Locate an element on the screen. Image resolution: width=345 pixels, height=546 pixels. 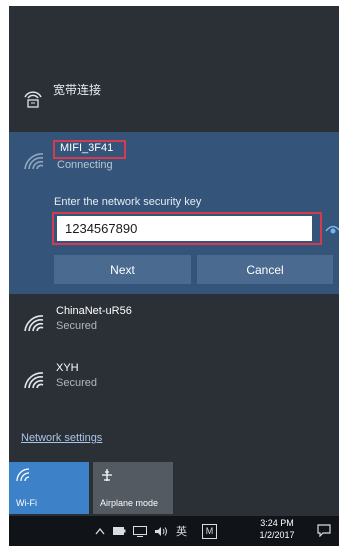
security-key-prompt: Enter the network security key is located at coordinates (128, 202).